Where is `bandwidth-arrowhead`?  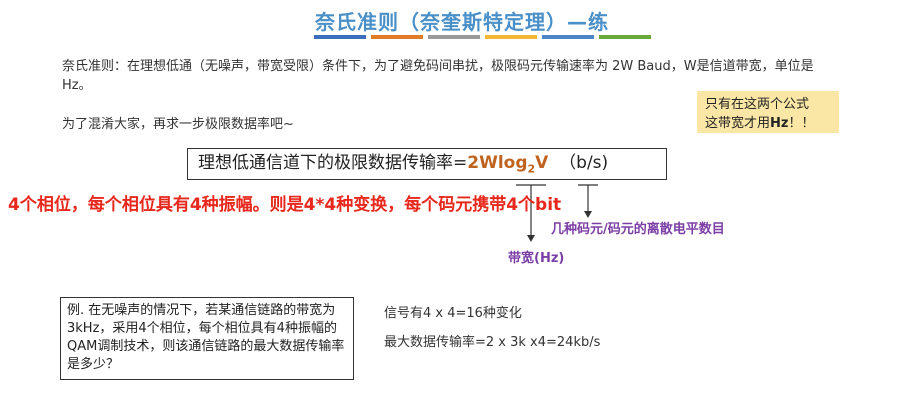 bandwidth-arrowhead is located at coordinates (531, 238).